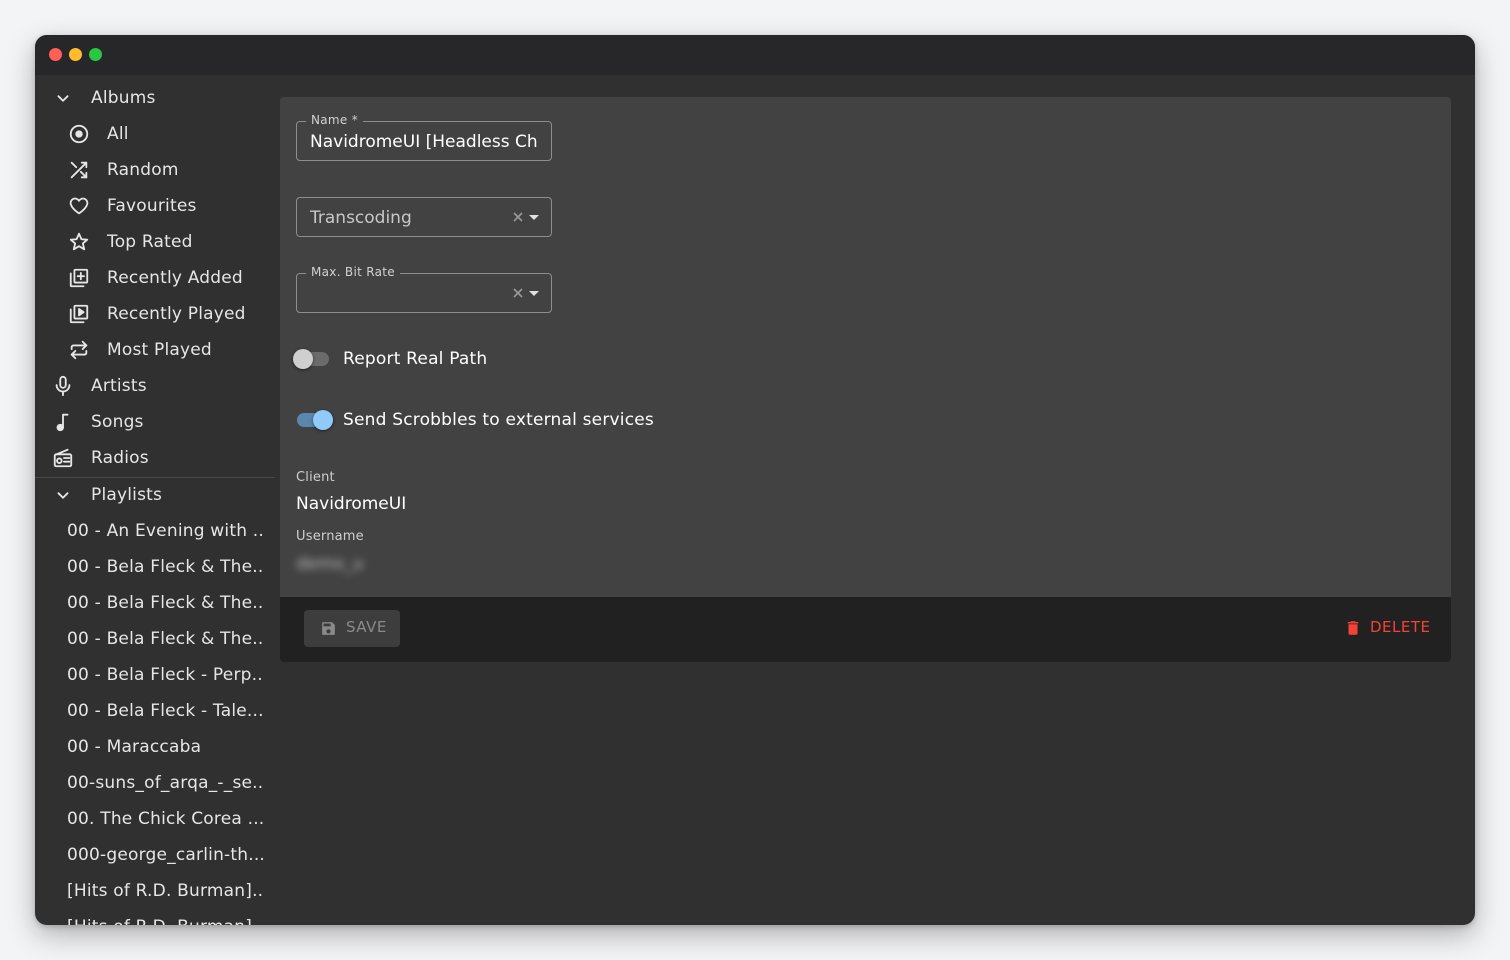 This screenshot has width=1510, height=960. Describe the element at coordinates (328, 628) in the screenshot. I see `save-icon` at that location.